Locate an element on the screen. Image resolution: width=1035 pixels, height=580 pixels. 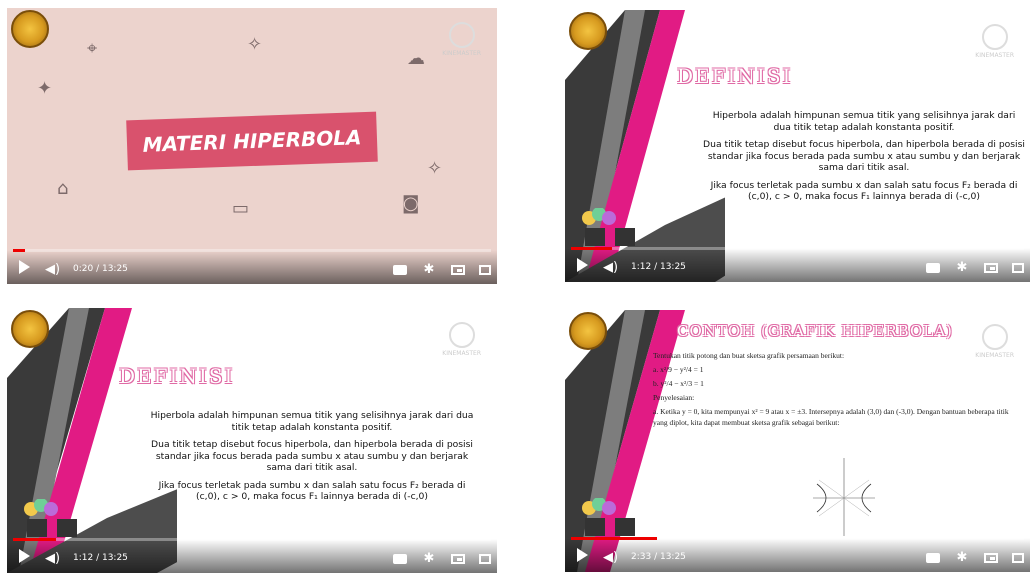
sparkle-icon: ✦ is located at coordinates (45, 88).